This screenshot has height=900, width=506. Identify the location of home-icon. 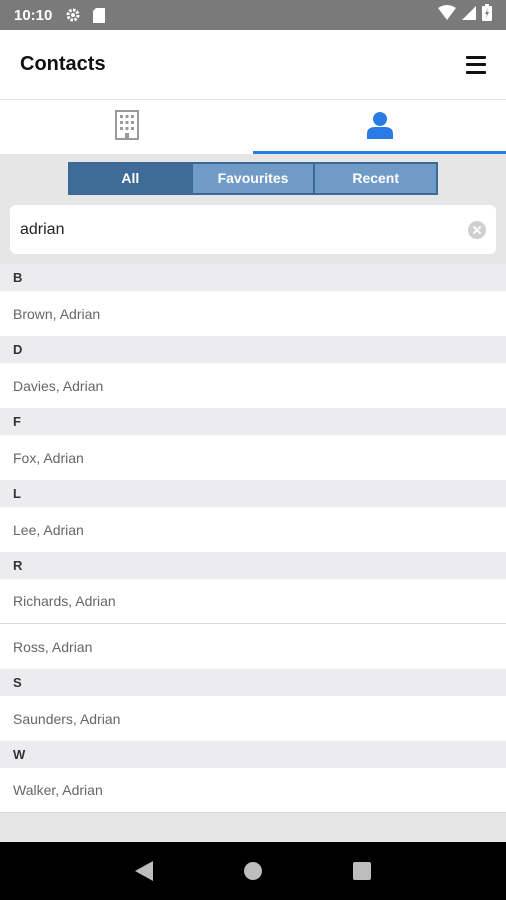
(253, 871).